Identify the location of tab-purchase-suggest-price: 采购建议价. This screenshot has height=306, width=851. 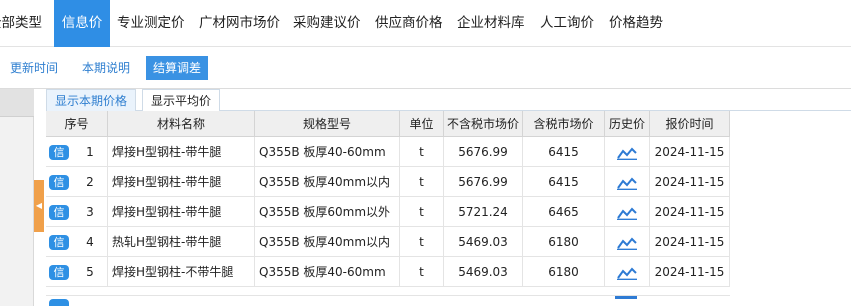
(327, 23).